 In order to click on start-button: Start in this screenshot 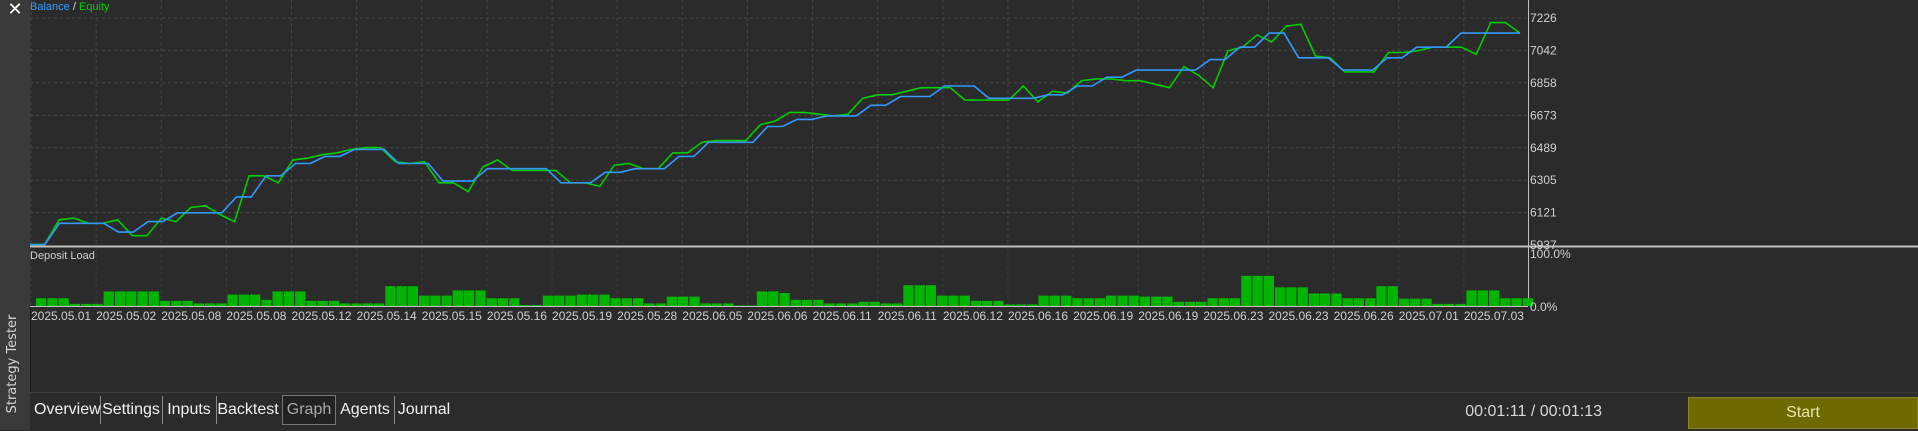, I will do `click(1803, 413)`.